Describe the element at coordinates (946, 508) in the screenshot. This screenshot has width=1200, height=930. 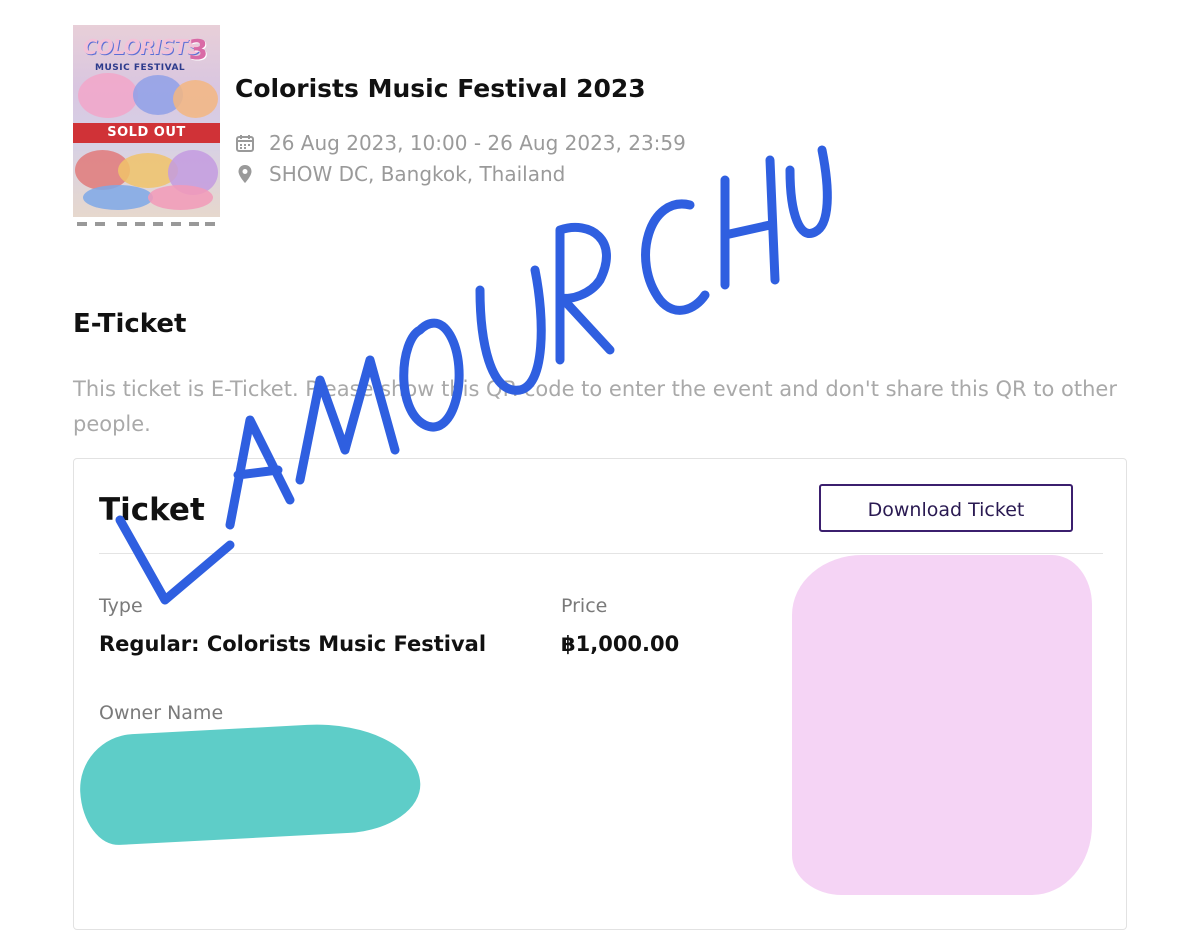
I see `download-ticket-button: Download Ticket` at that location.